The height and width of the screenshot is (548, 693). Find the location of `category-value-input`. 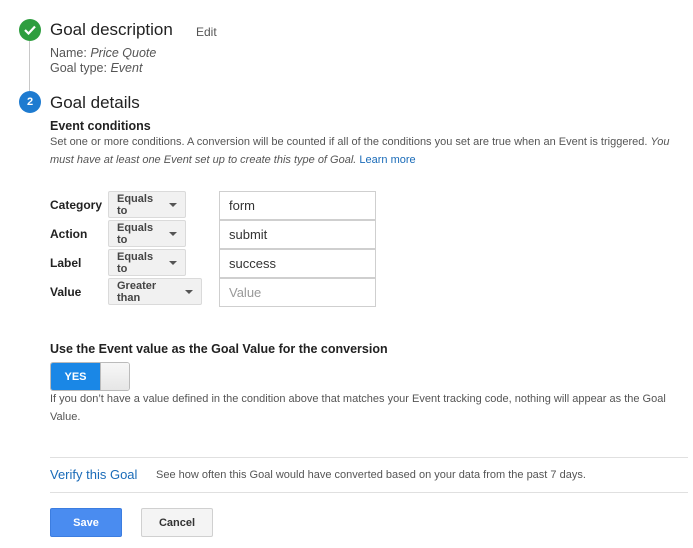

category-value-input is located at coordinates (297, 205).